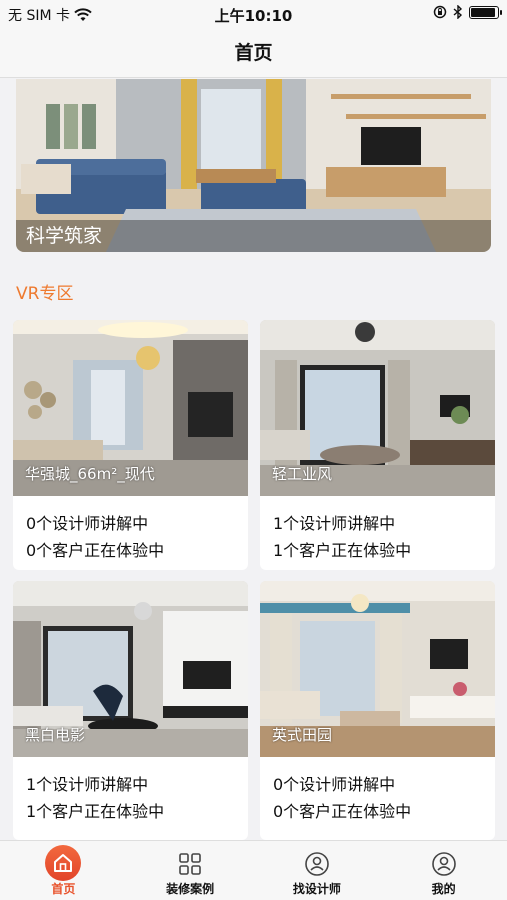  I want to click on person-icon, so click(317, 864).